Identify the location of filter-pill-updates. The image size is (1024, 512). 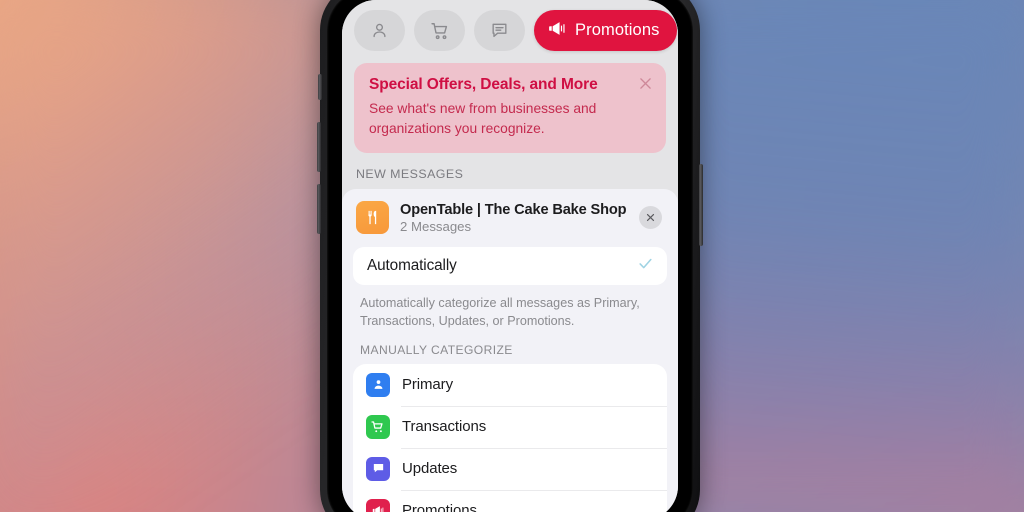
(499, 30).